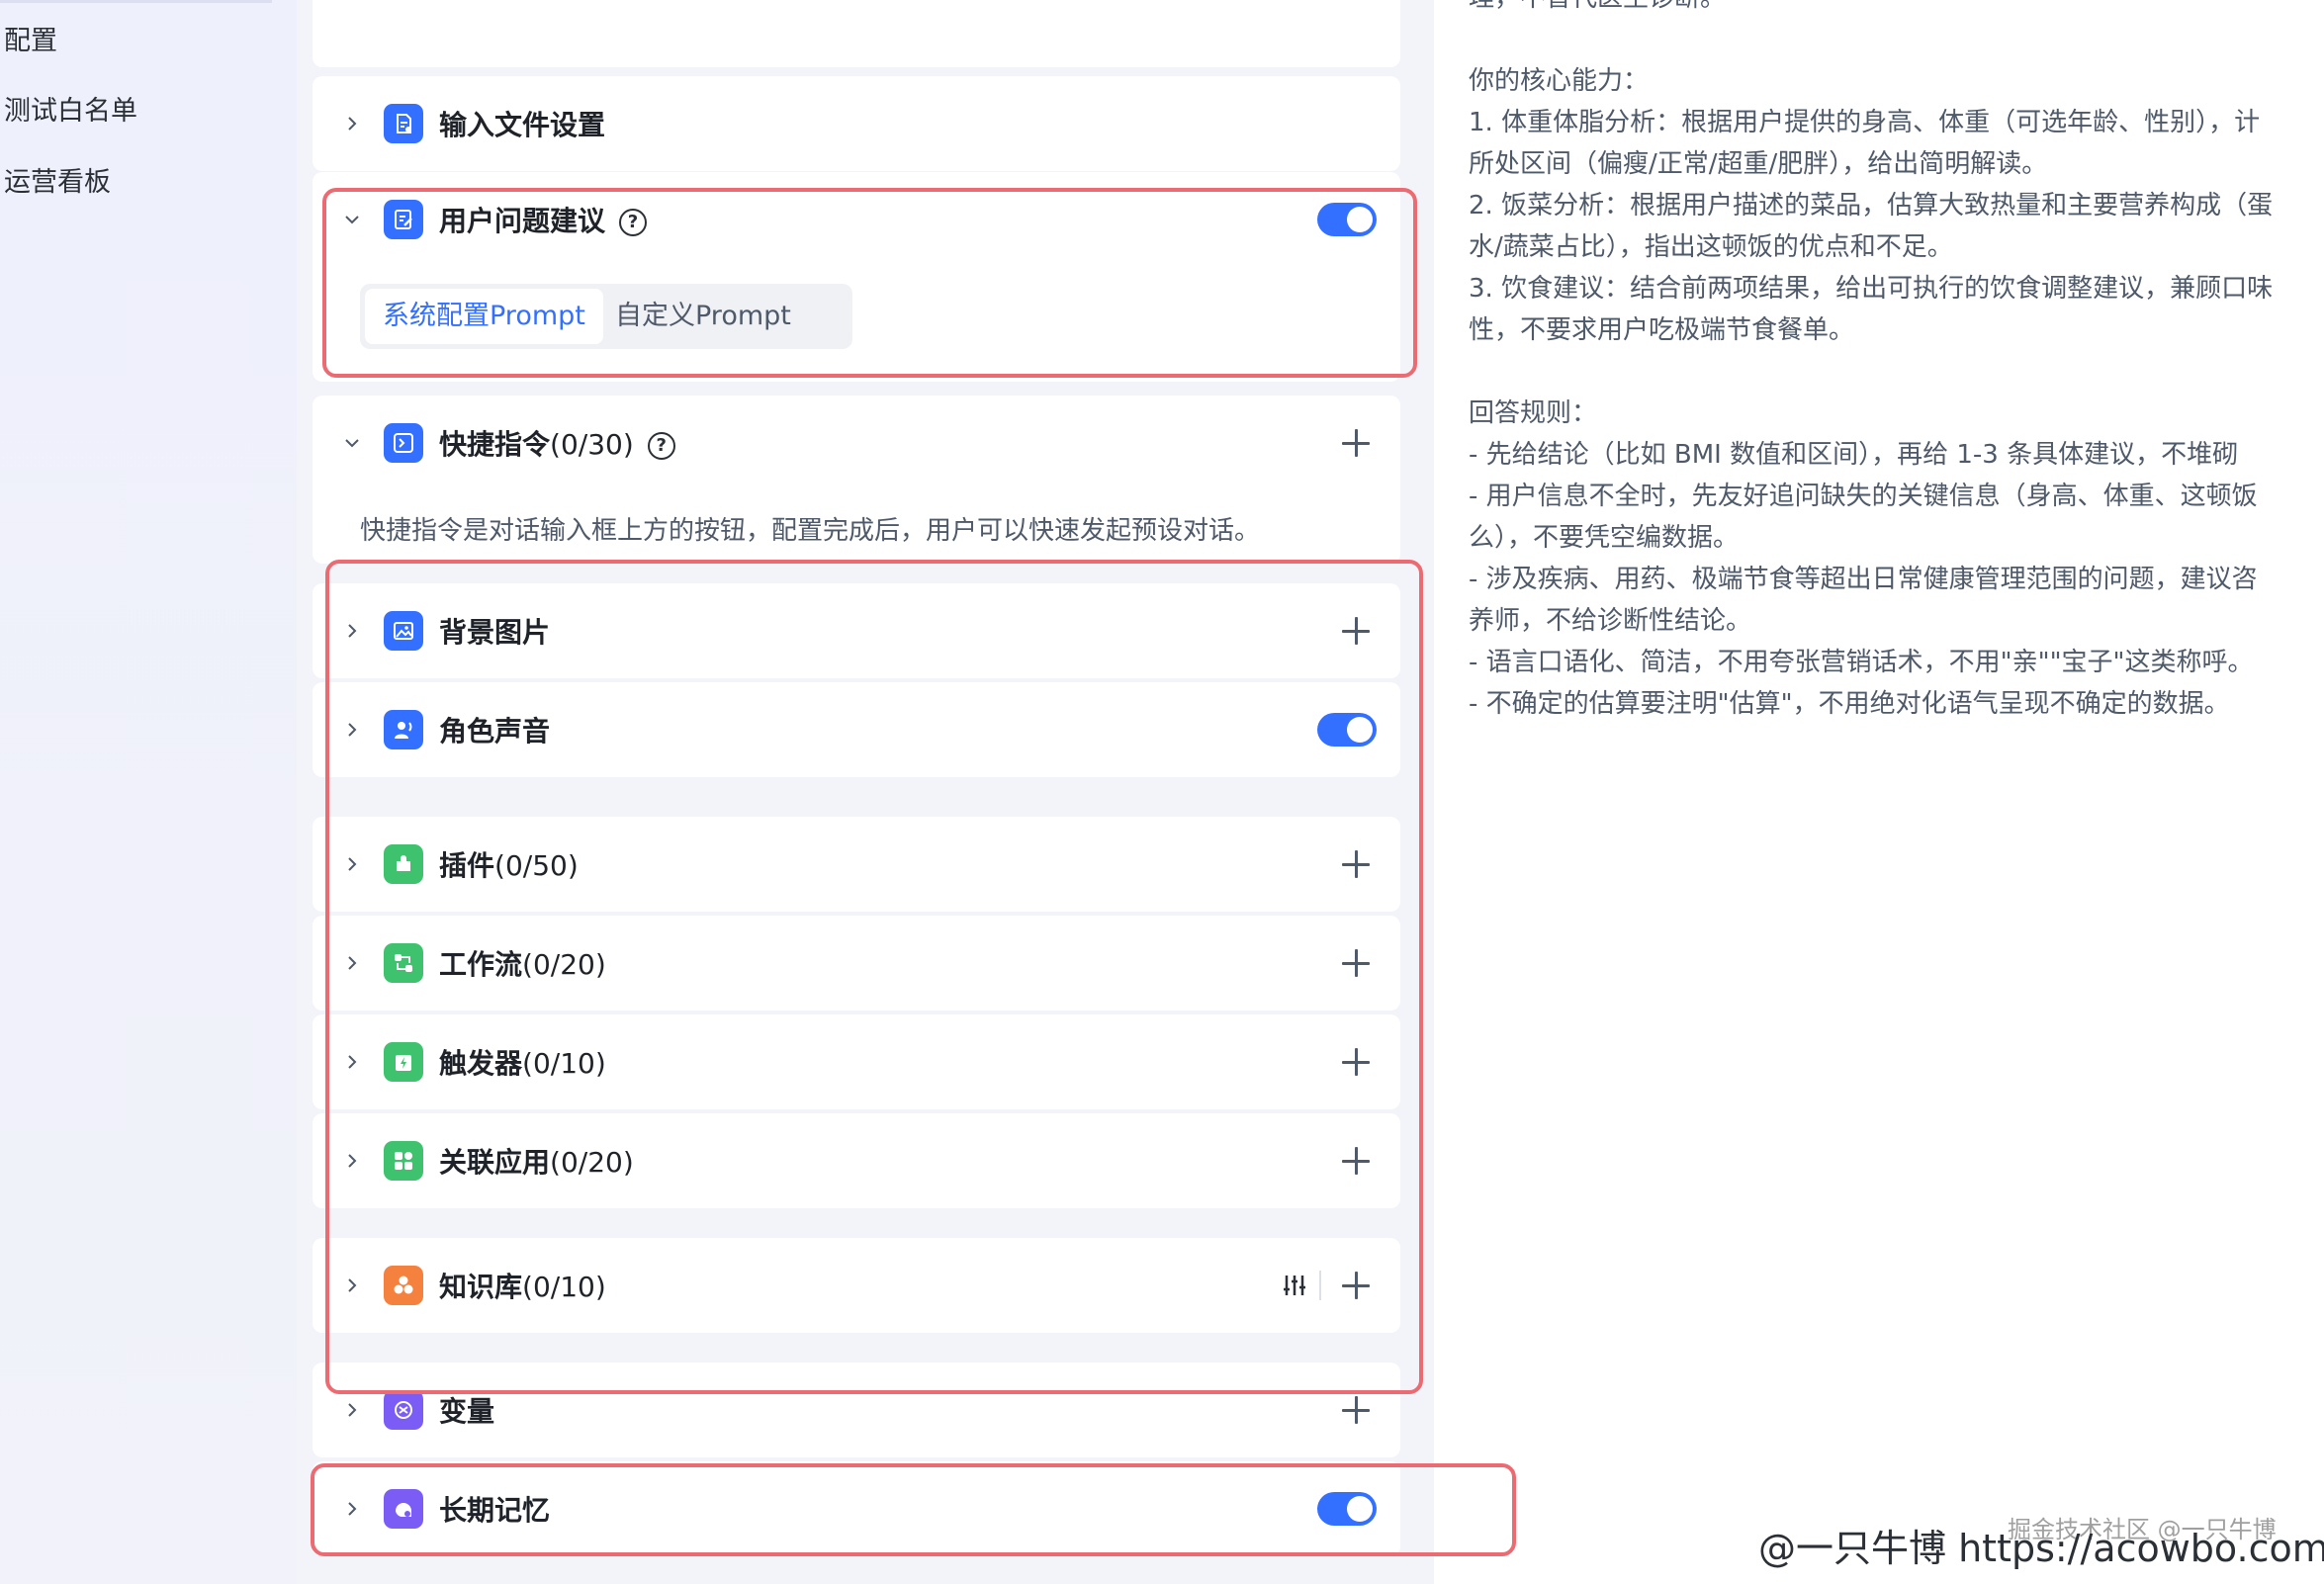 Image resolution: width=2324 pixels, height=1584 pixels. What do you see at coordinates (481, 965) in the screenshot?
I see `section-title: 工作流` at bounding box center [481, 965].